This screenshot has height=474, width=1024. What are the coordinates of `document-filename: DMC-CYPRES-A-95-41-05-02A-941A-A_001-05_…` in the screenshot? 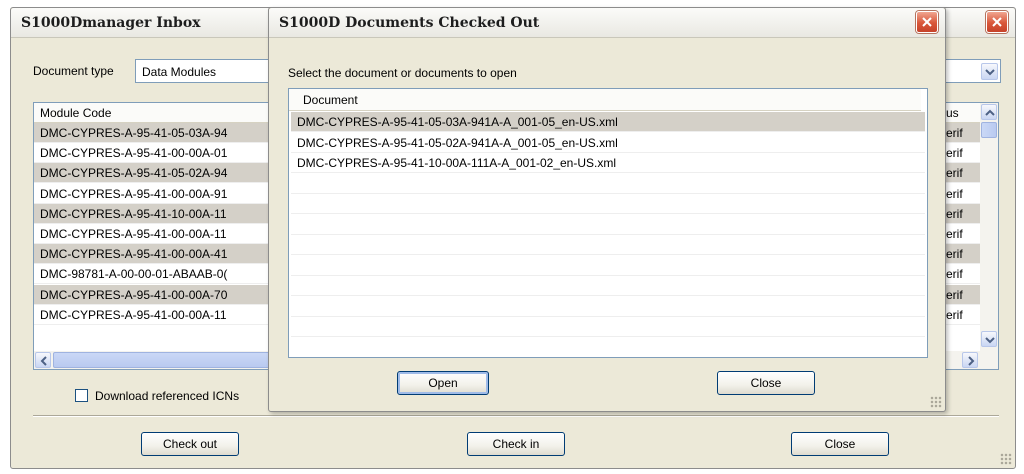 It's located at (457, 142).